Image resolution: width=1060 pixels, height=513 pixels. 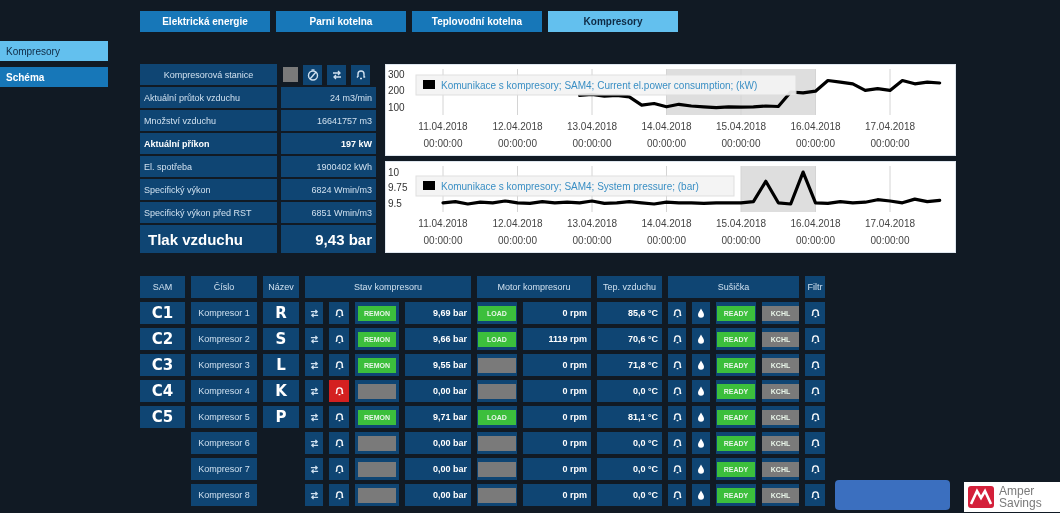 I want to click on axis-label: 9.75, so click(x=398, y=188).